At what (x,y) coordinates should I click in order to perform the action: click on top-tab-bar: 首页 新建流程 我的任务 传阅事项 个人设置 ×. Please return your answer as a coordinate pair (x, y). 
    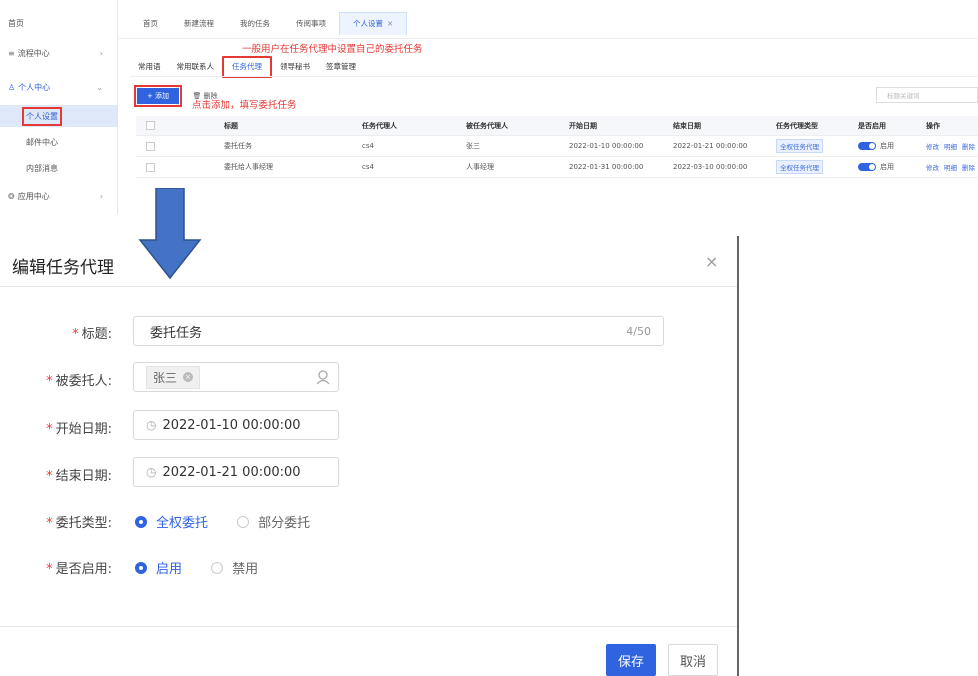
    Looking at the image, I should click on (548, 19).